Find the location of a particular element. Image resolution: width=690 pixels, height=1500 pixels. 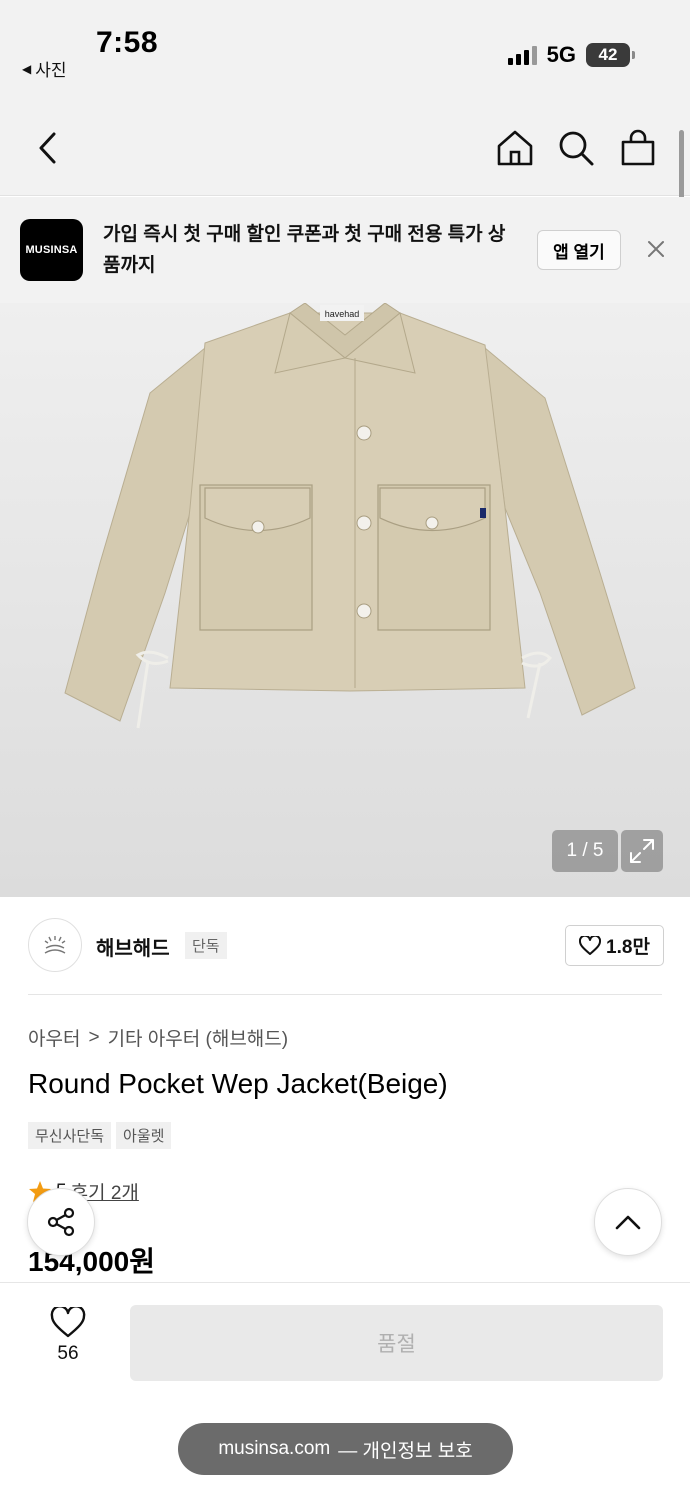

wish-count: 56 is located at coordinates (68, 1353).